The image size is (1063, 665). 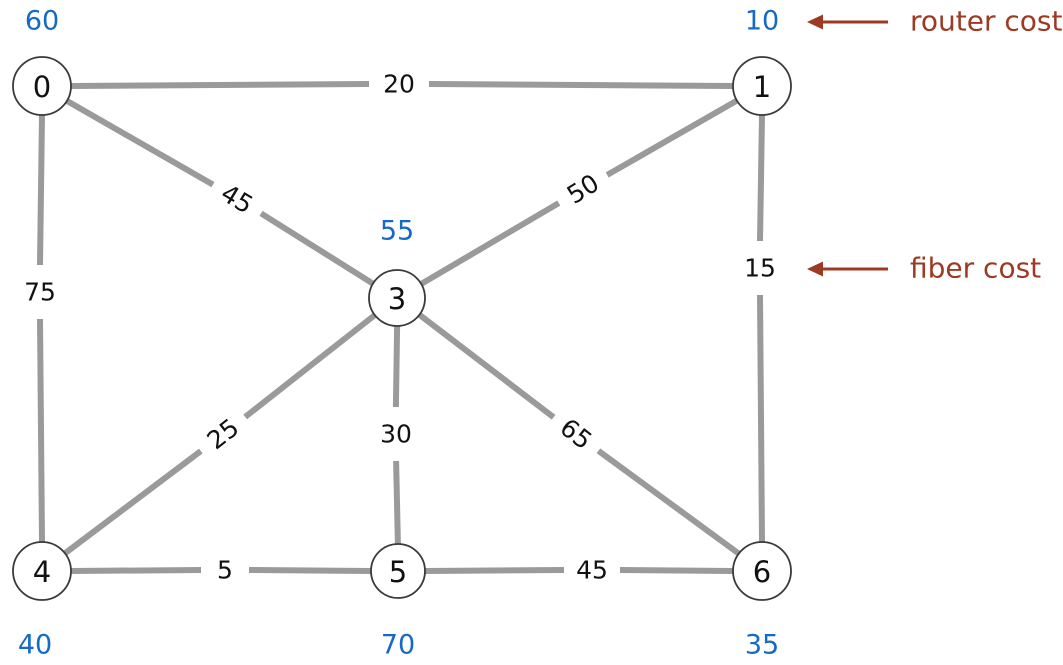 I want to click on node-5: 5, so click(x=398, y=571).